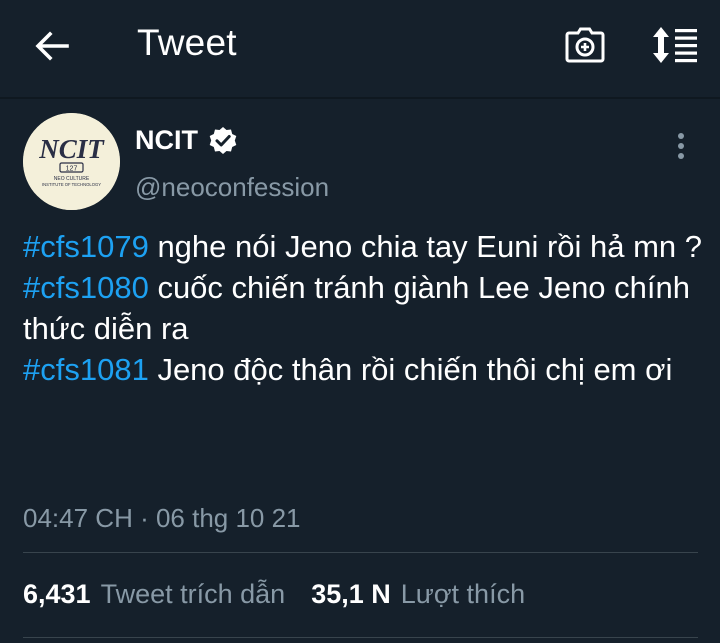 This screenshot has width=720, height=643. I want to click on camera-icon, so click(585, 45).